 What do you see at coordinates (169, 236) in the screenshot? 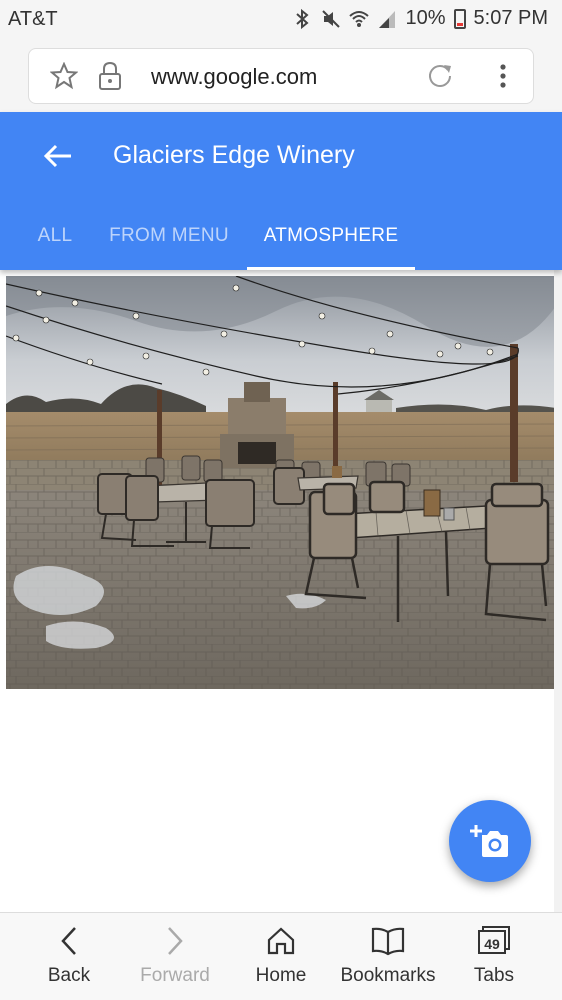
I see `tab-from-menu: FROM MENU` at bounding box center [169, 236].